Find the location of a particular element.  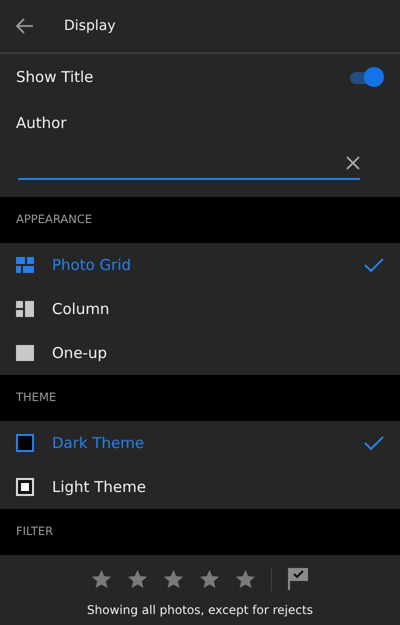

screen-title: Display is located at coordinates (90, 26).